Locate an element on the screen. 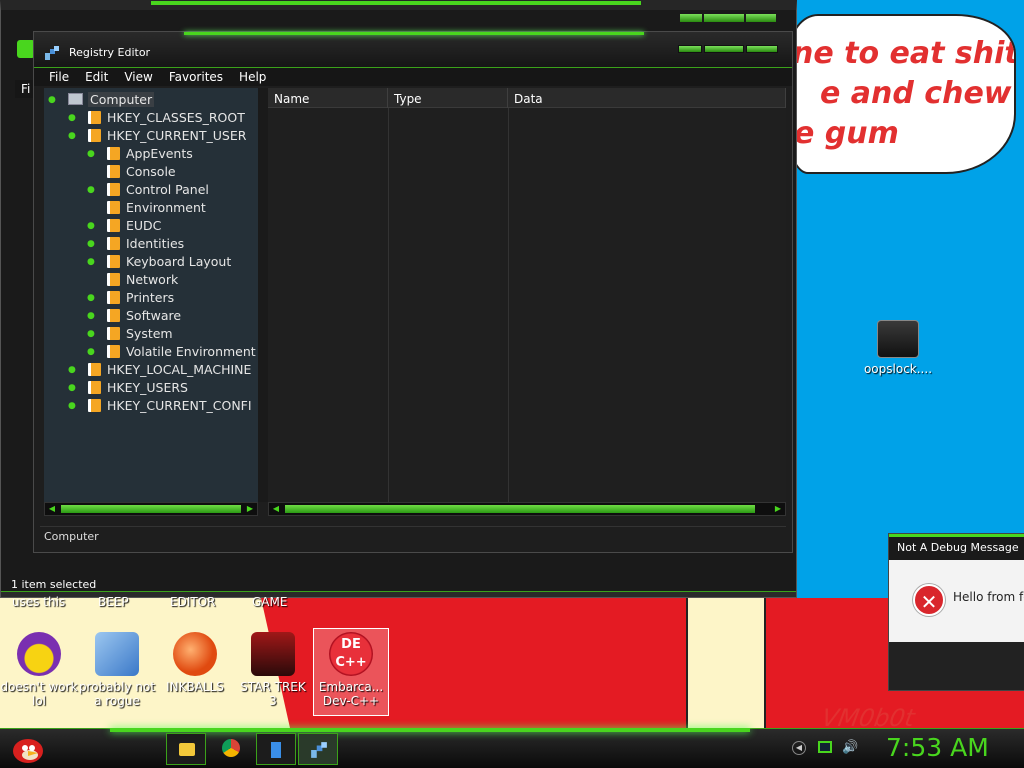 The image size is (1024, 768). back-window-menu: Fi is located at coordinates (25, 89).